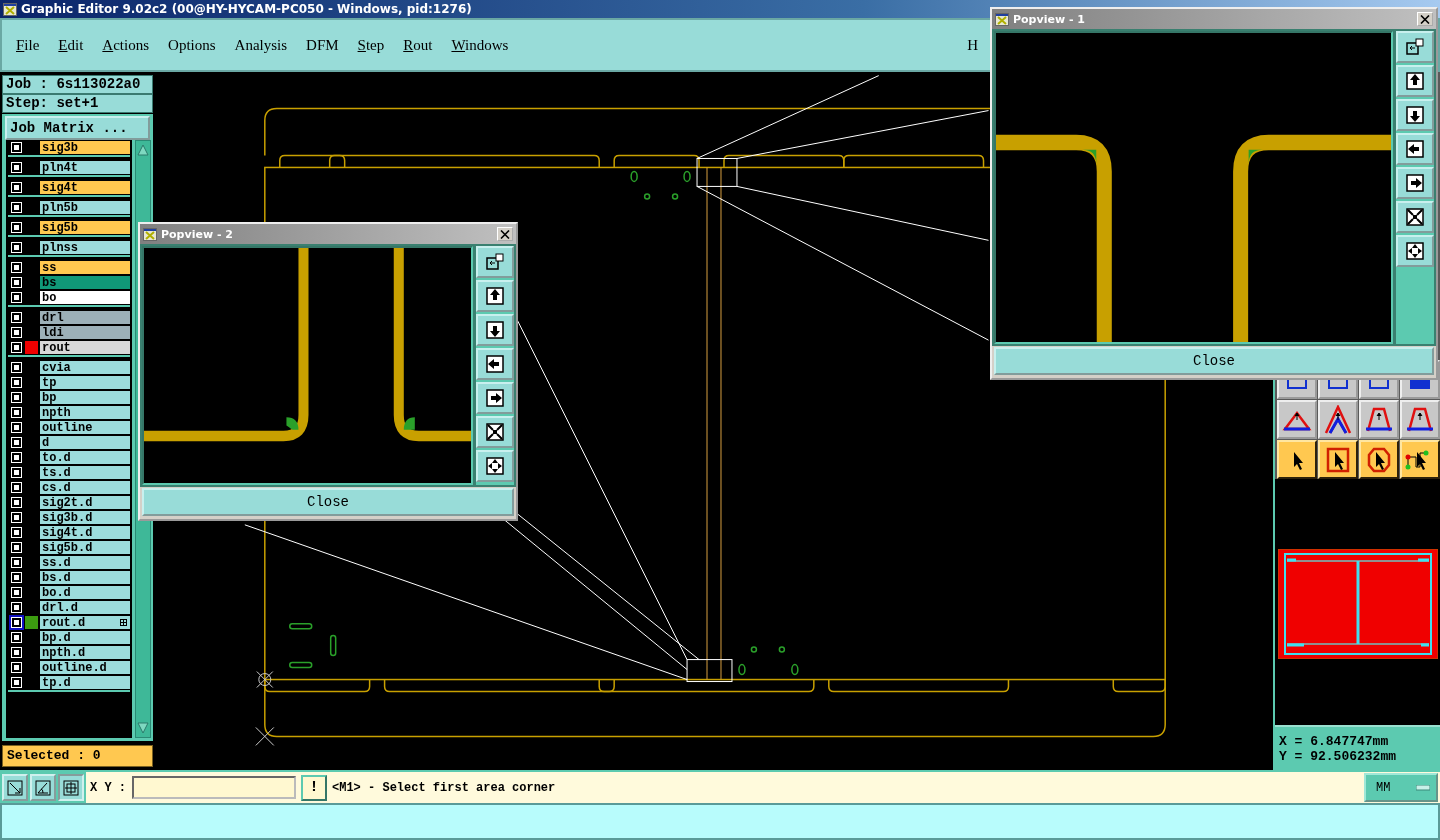 The width and height of the screenshot is (1440, 840). Describe the element at coordinates (69, 502) in the screenshot. I see `layer-row: sig2t.d` at that location.